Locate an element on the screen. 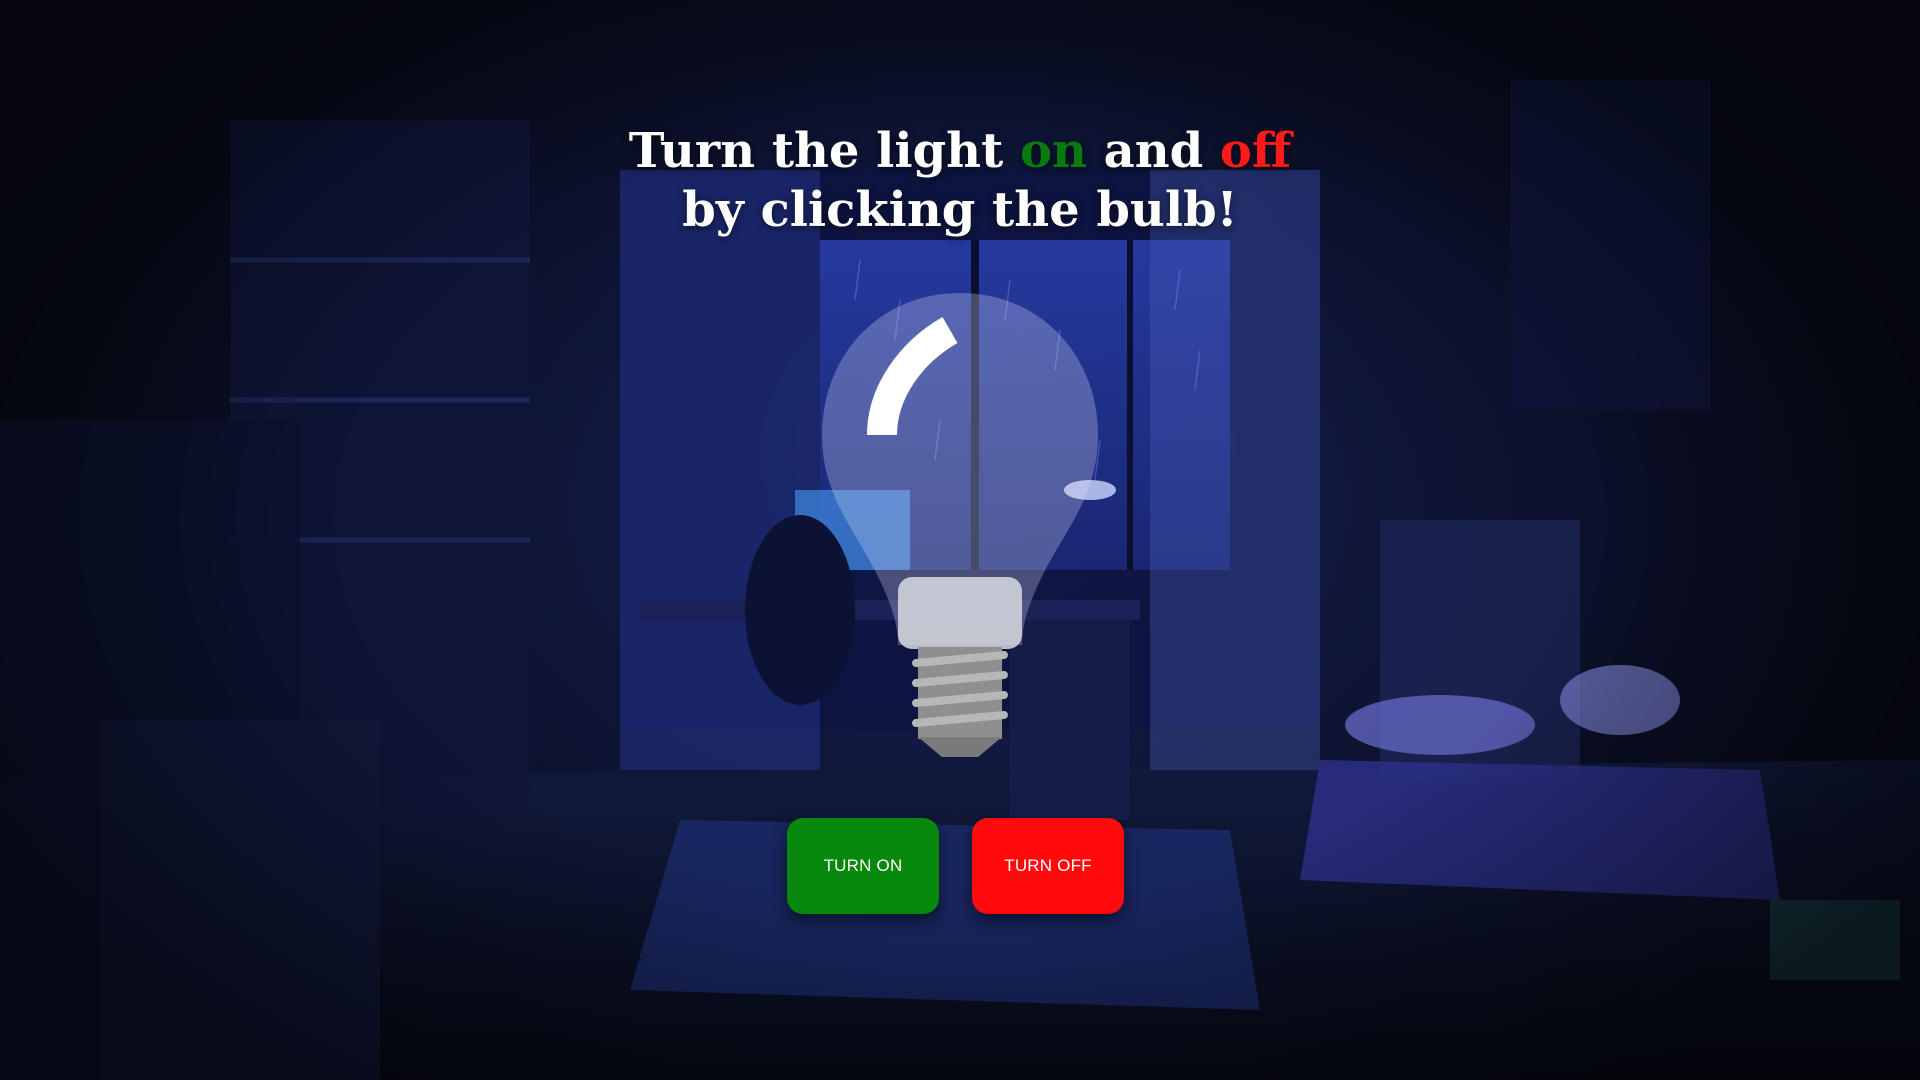 The image size is (1920, 1080). bulb-tip is located at coordinates (960, 747).